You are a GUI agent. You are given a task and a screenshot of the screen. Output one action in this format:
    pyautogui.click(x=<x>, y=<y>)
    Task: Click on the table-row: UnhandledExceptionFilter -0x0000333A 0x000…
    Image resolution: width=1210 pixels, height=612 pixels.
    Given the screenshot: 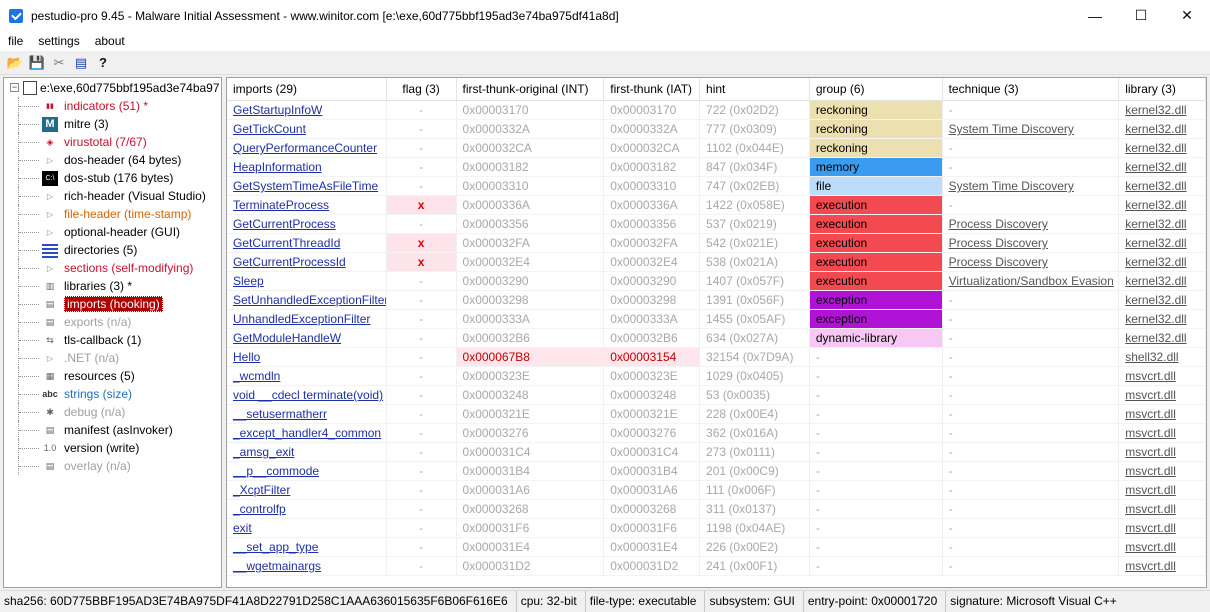 What is the action you would take?
    pyautogui.click(x=716, y=319)
    